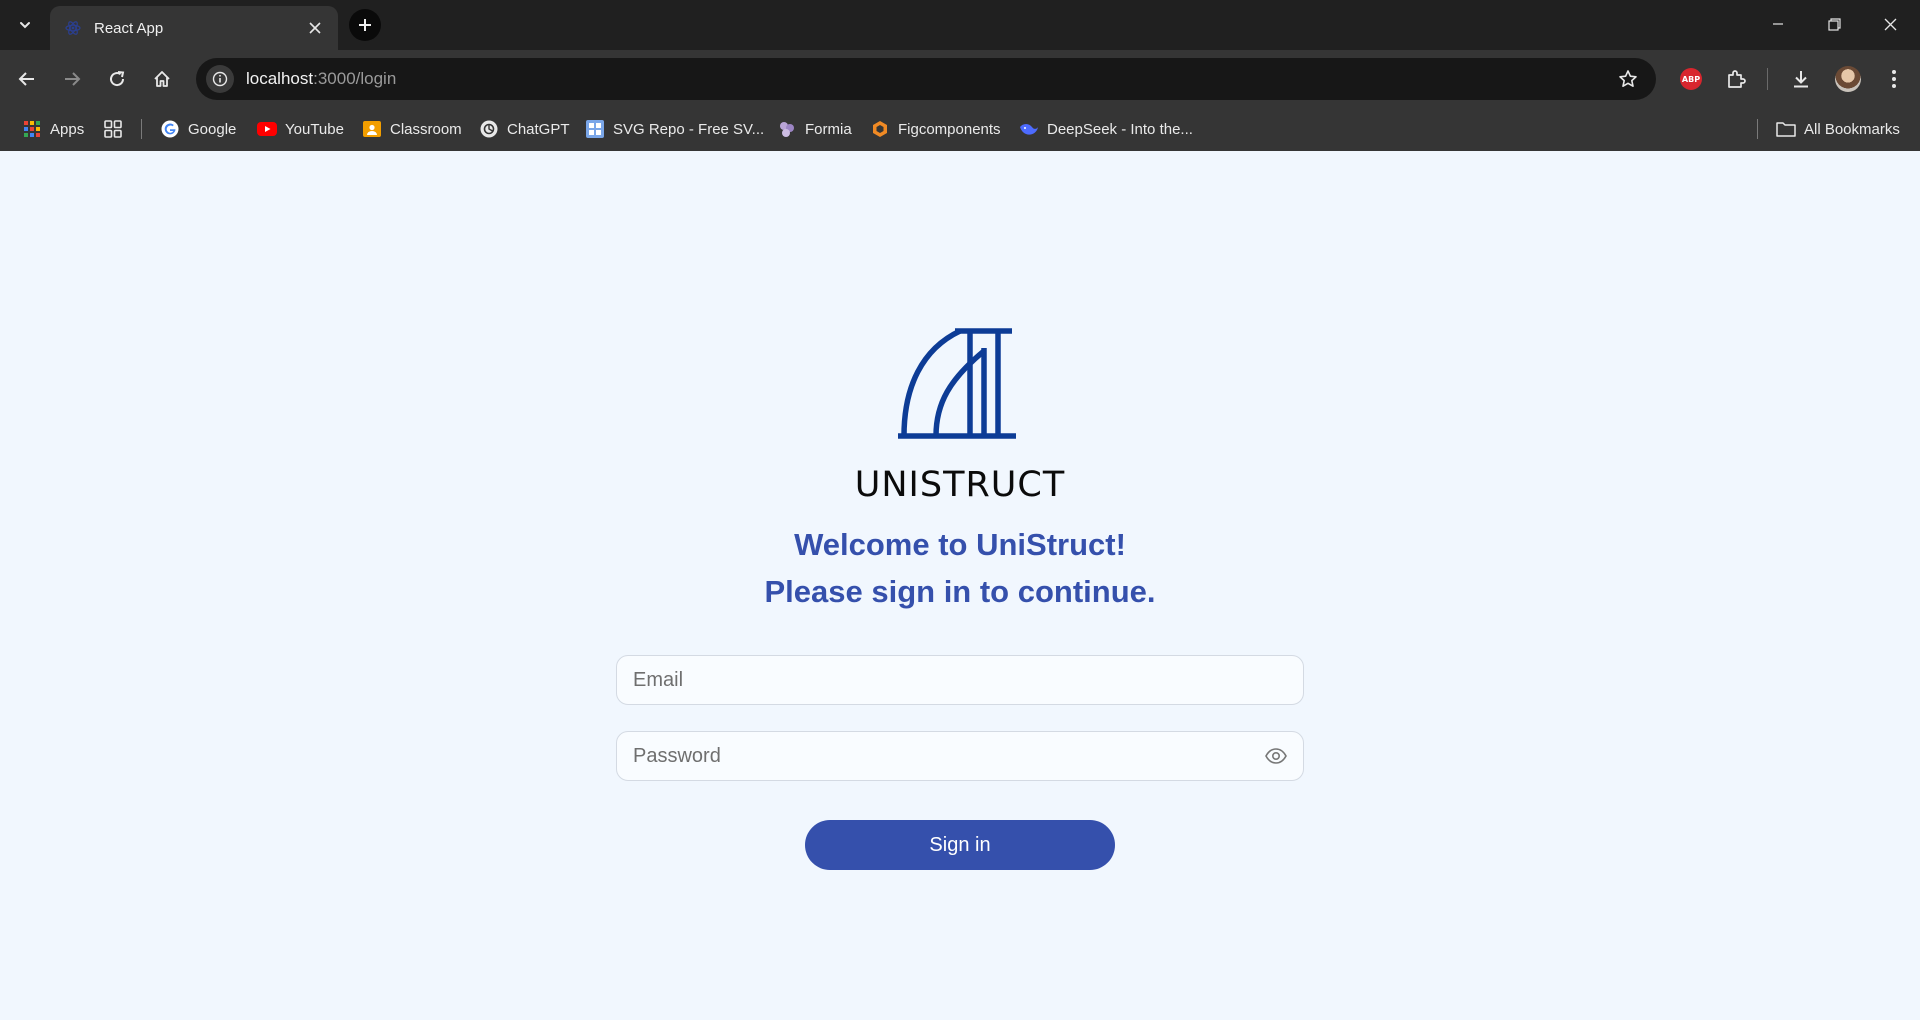 The image size is (1920, 1020). What do you see at coordinates (1890, 24) in the screenshot?
I see `close-window-icon` at bounding box center [1890, 24].